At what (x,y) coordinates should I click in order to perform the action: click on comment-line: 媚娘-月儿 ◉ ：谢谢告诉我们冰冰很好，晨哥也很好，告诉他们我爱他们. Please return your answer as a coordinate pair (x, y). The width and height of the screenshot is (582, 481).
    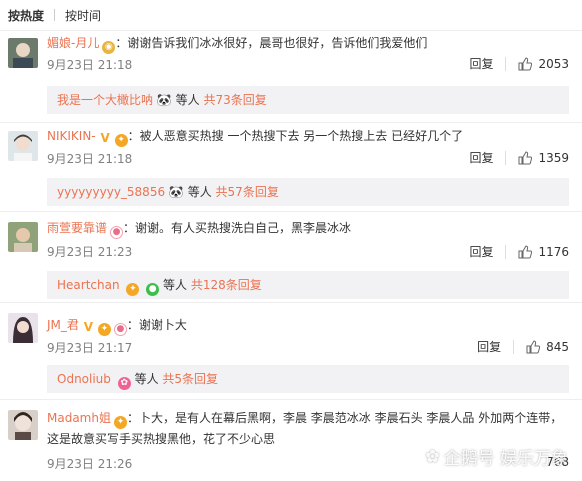
    Looking at the image, I should click on (237, 44).